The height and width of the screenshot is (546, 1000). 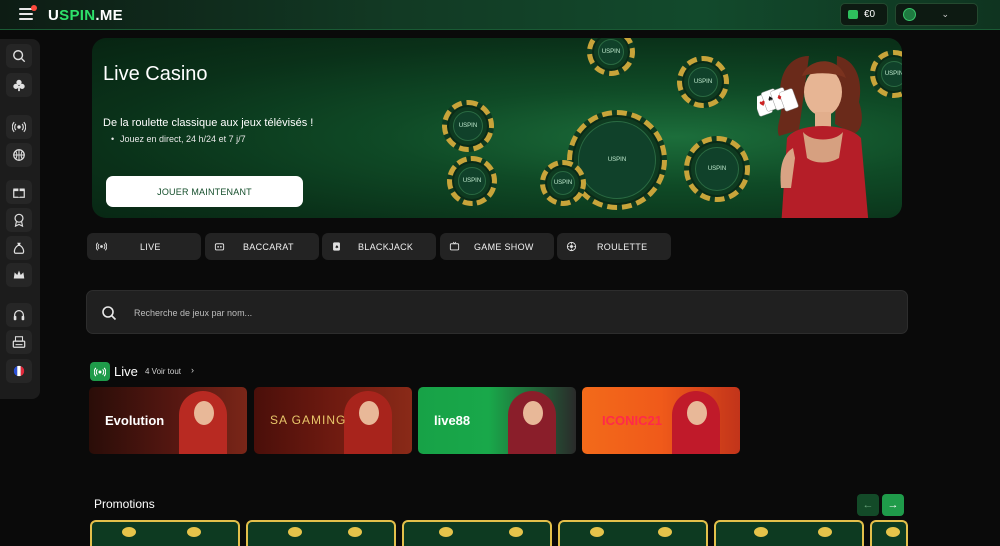 What do you see at coordinates (178, 139) in the screenshot?
I see `hero-bullet: Jouez en direct, 24 h/24 et 7 j/7` at bounding box center [178, 139].